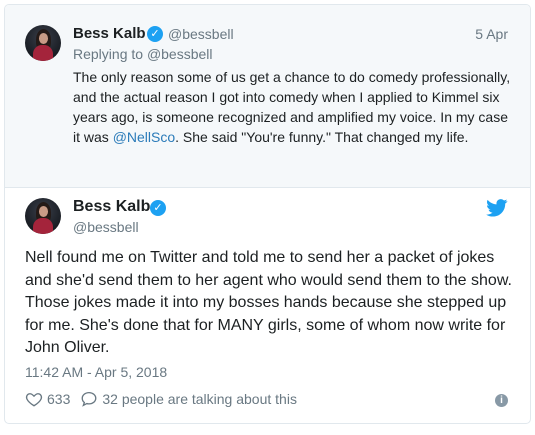 The width and height of the screenshot is (535, 435). What do you see at coordinates (497, 208) in the screenshot?
I see `twitter-bird-icon` at bounding box center [497, 208].